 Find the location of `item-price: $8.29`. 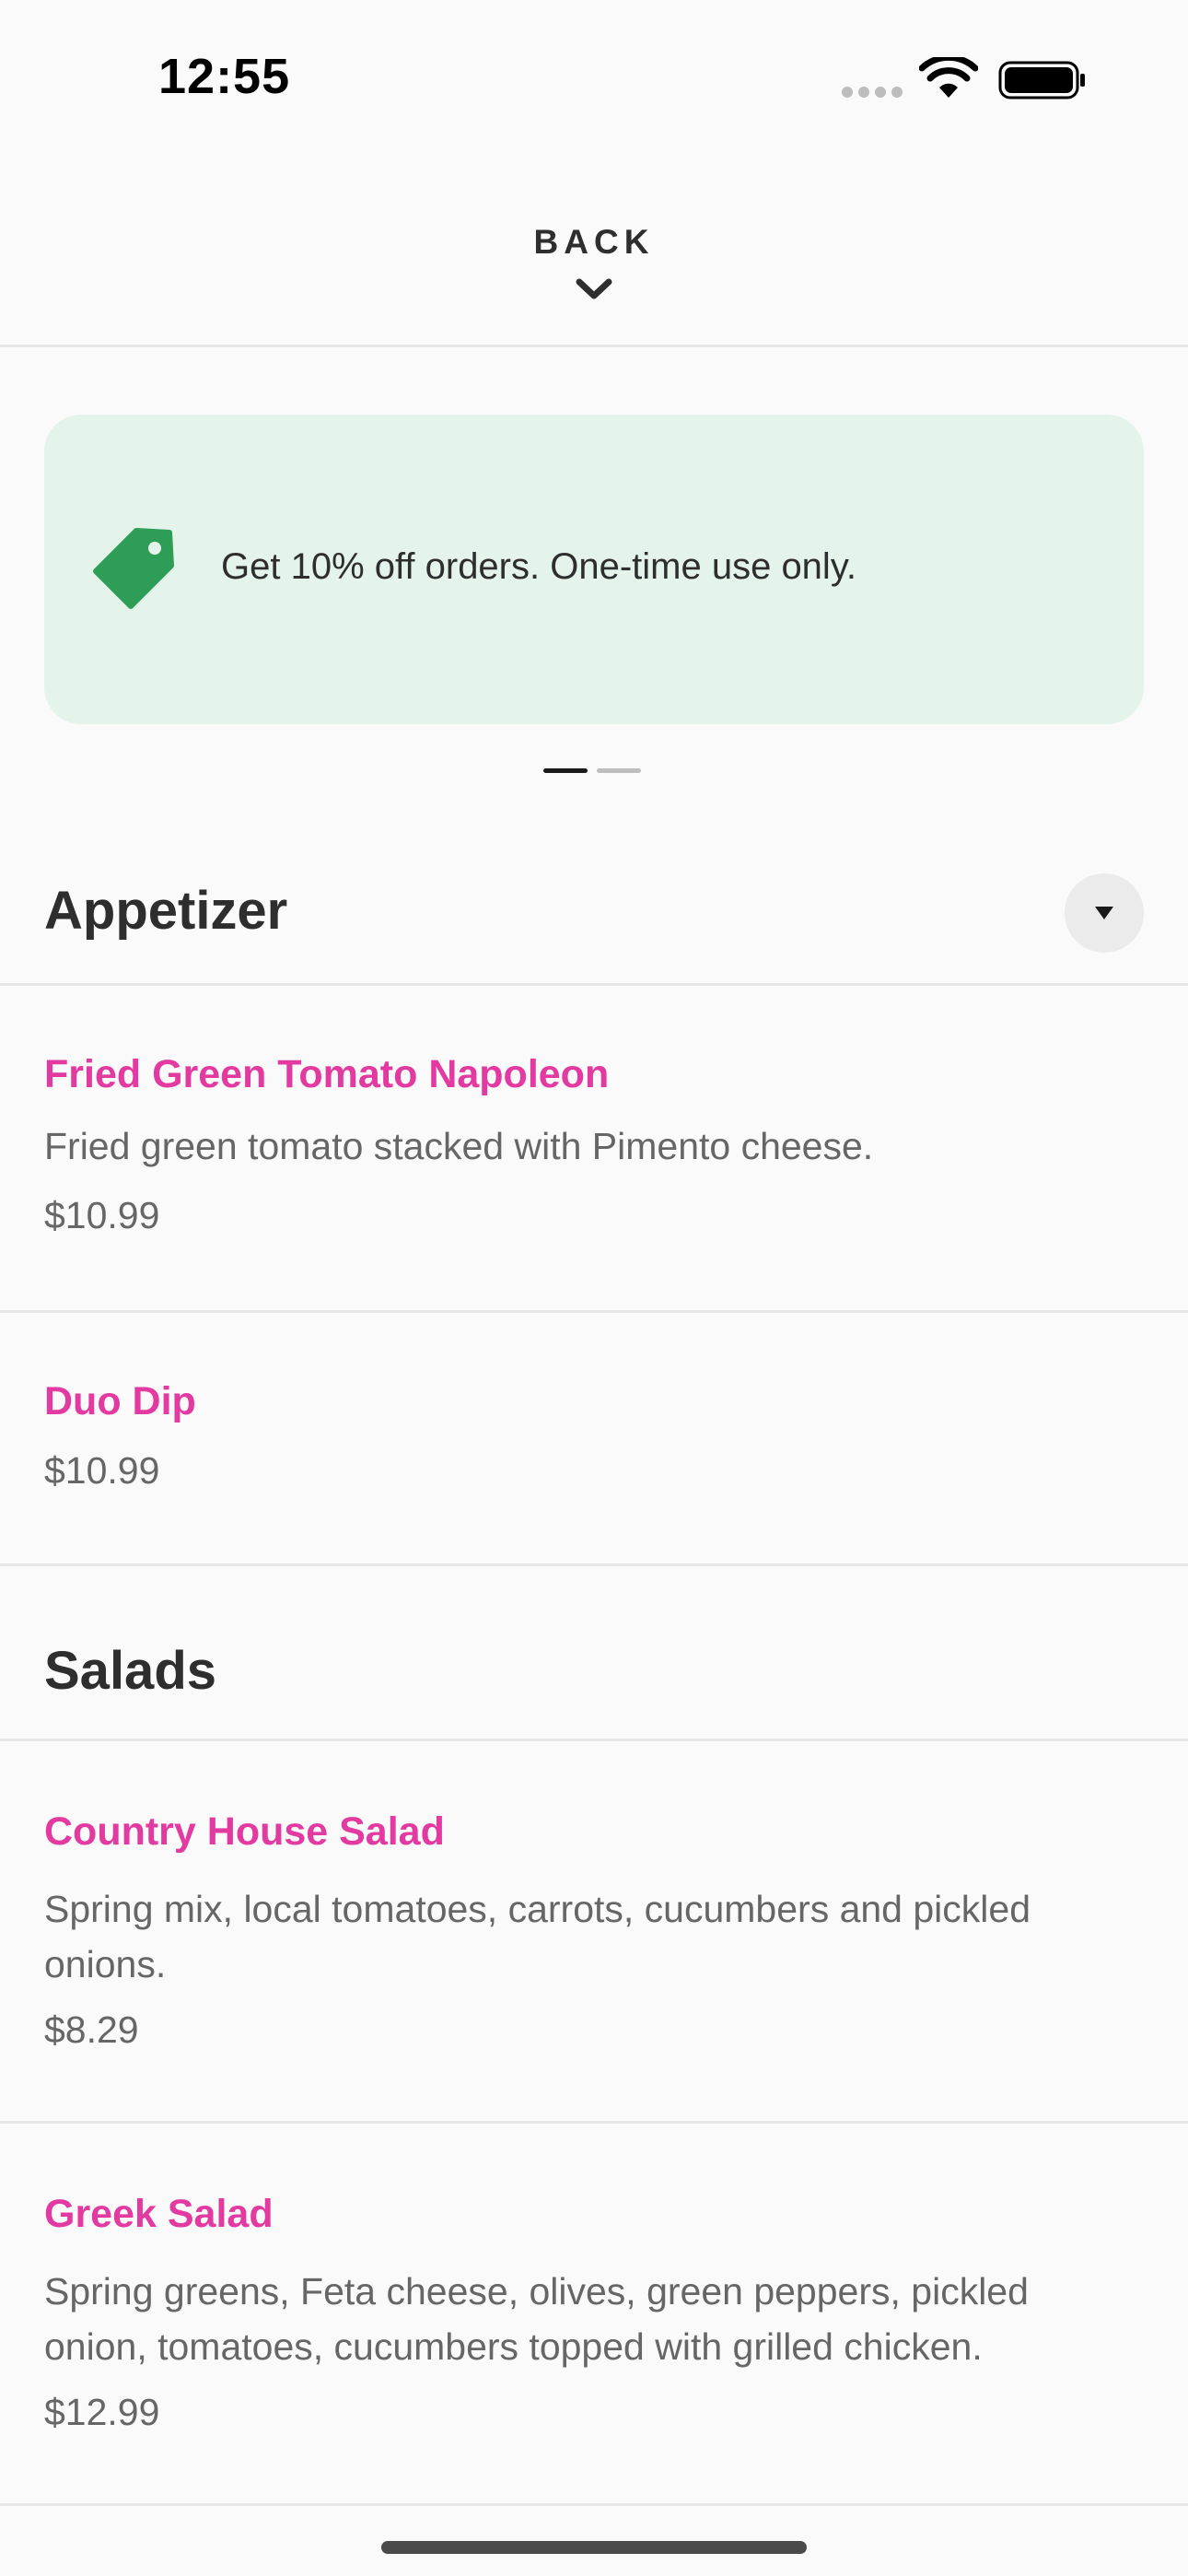

item-price: $8.29 is located at coordinates (91, 2030).